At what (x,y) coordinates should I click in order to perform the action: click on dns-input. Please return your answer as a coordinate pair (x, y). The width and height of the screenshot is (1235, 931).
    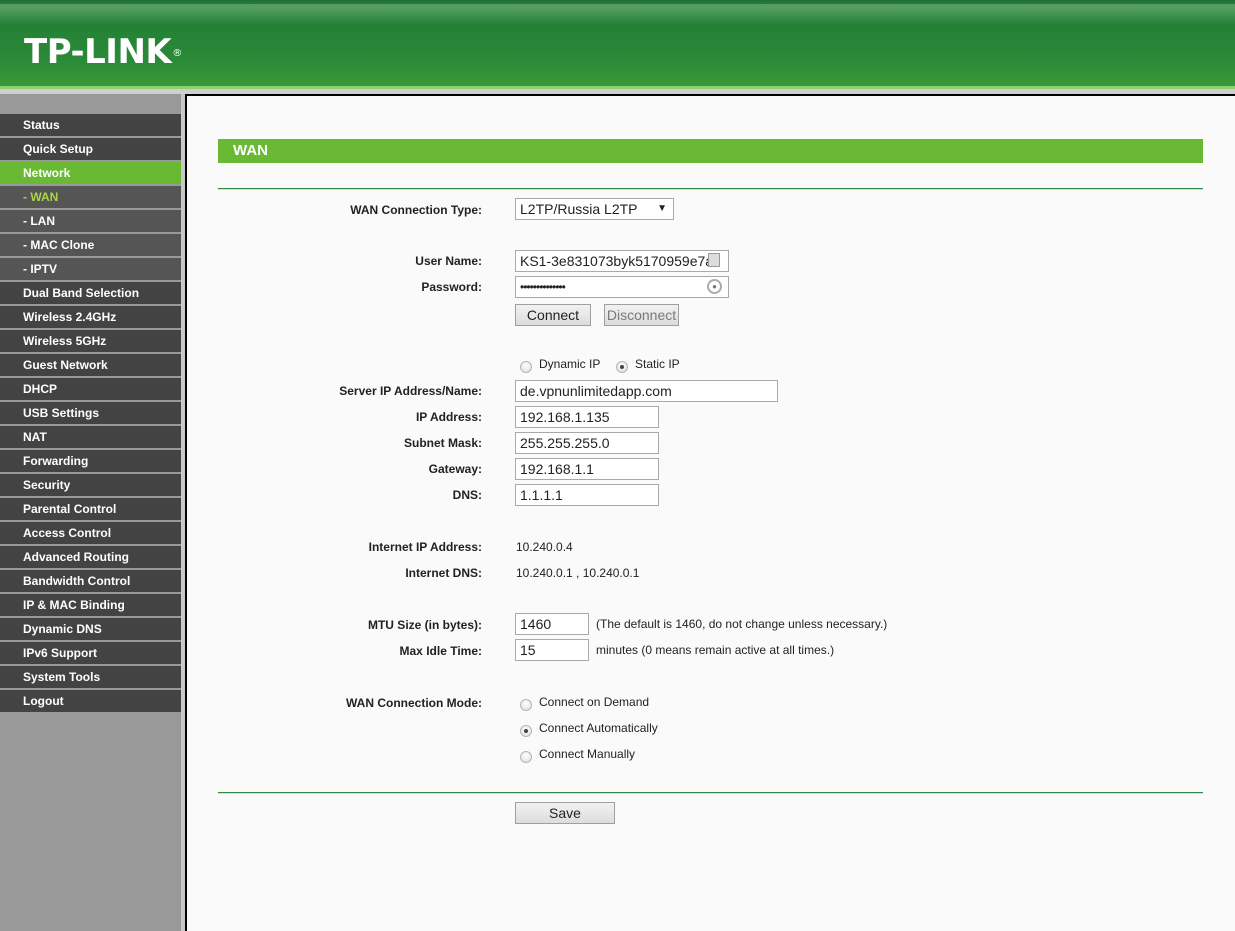
    Looking at the image, I should click on (587, 495).